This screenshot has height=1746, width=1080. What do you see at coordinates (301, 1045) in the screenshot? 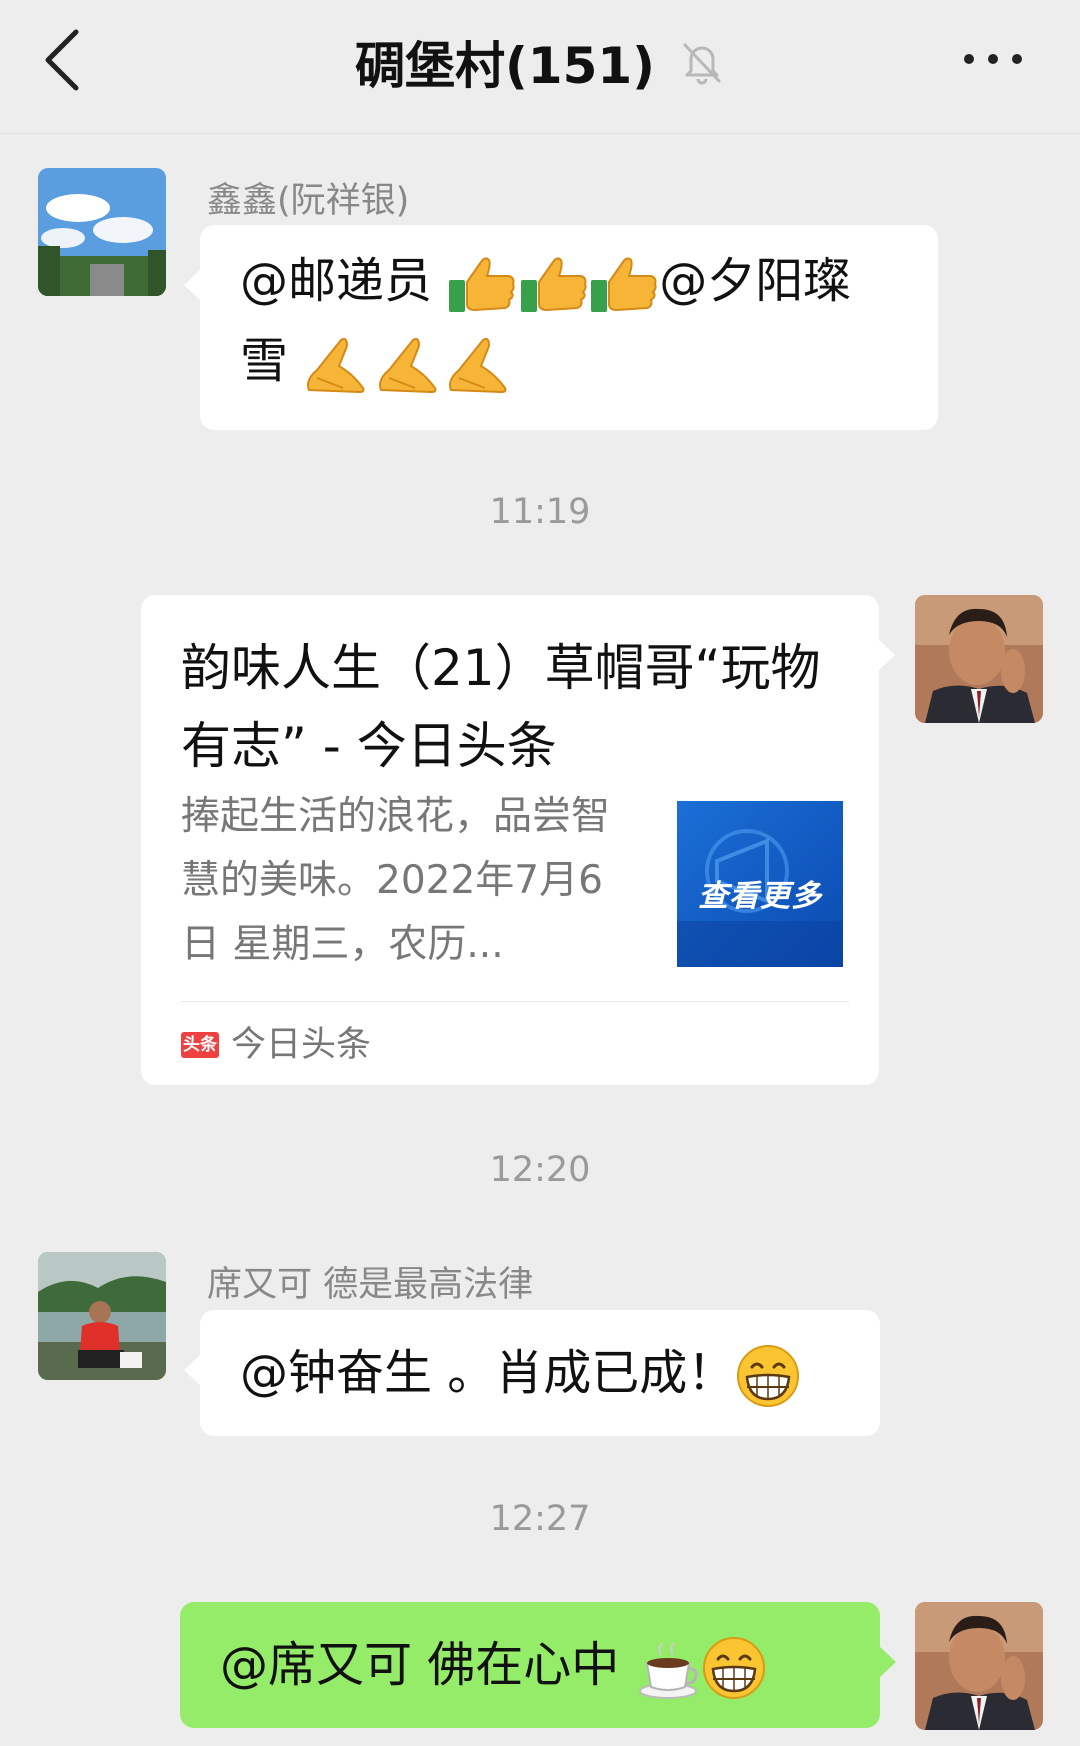
I see `card-source-label: 今日头条` at bounding box center [301, 1045].